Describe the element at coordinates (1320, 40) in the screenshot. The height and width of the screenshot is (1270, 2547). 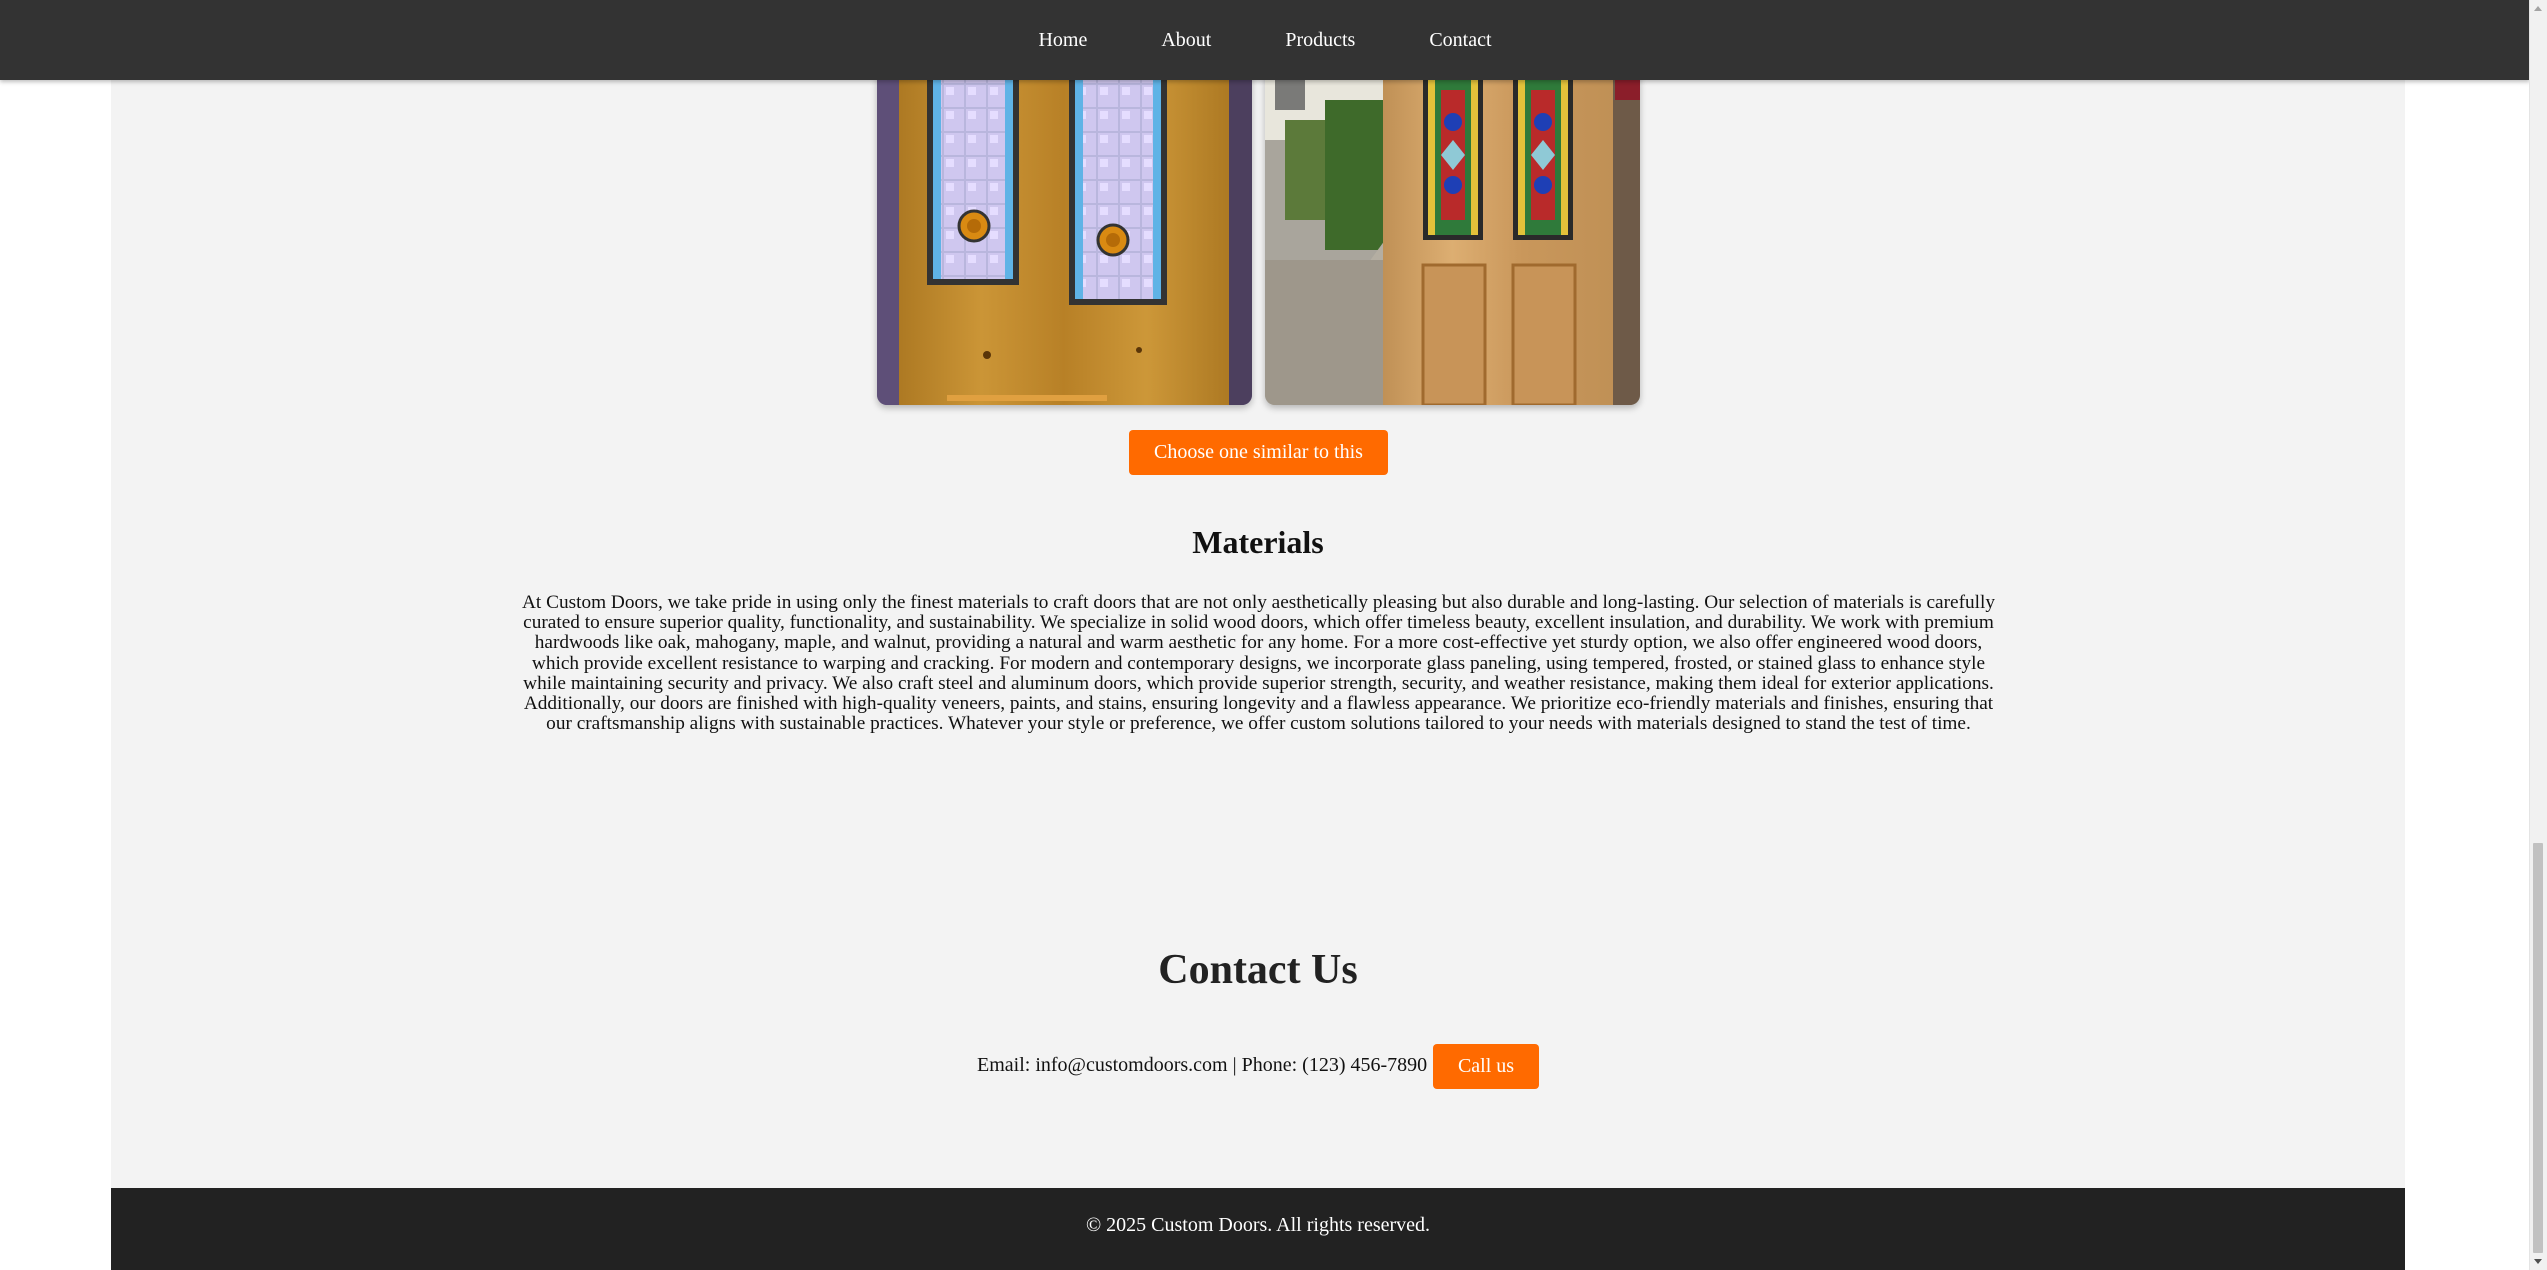
I see `nav-products-link: Products` at that location.